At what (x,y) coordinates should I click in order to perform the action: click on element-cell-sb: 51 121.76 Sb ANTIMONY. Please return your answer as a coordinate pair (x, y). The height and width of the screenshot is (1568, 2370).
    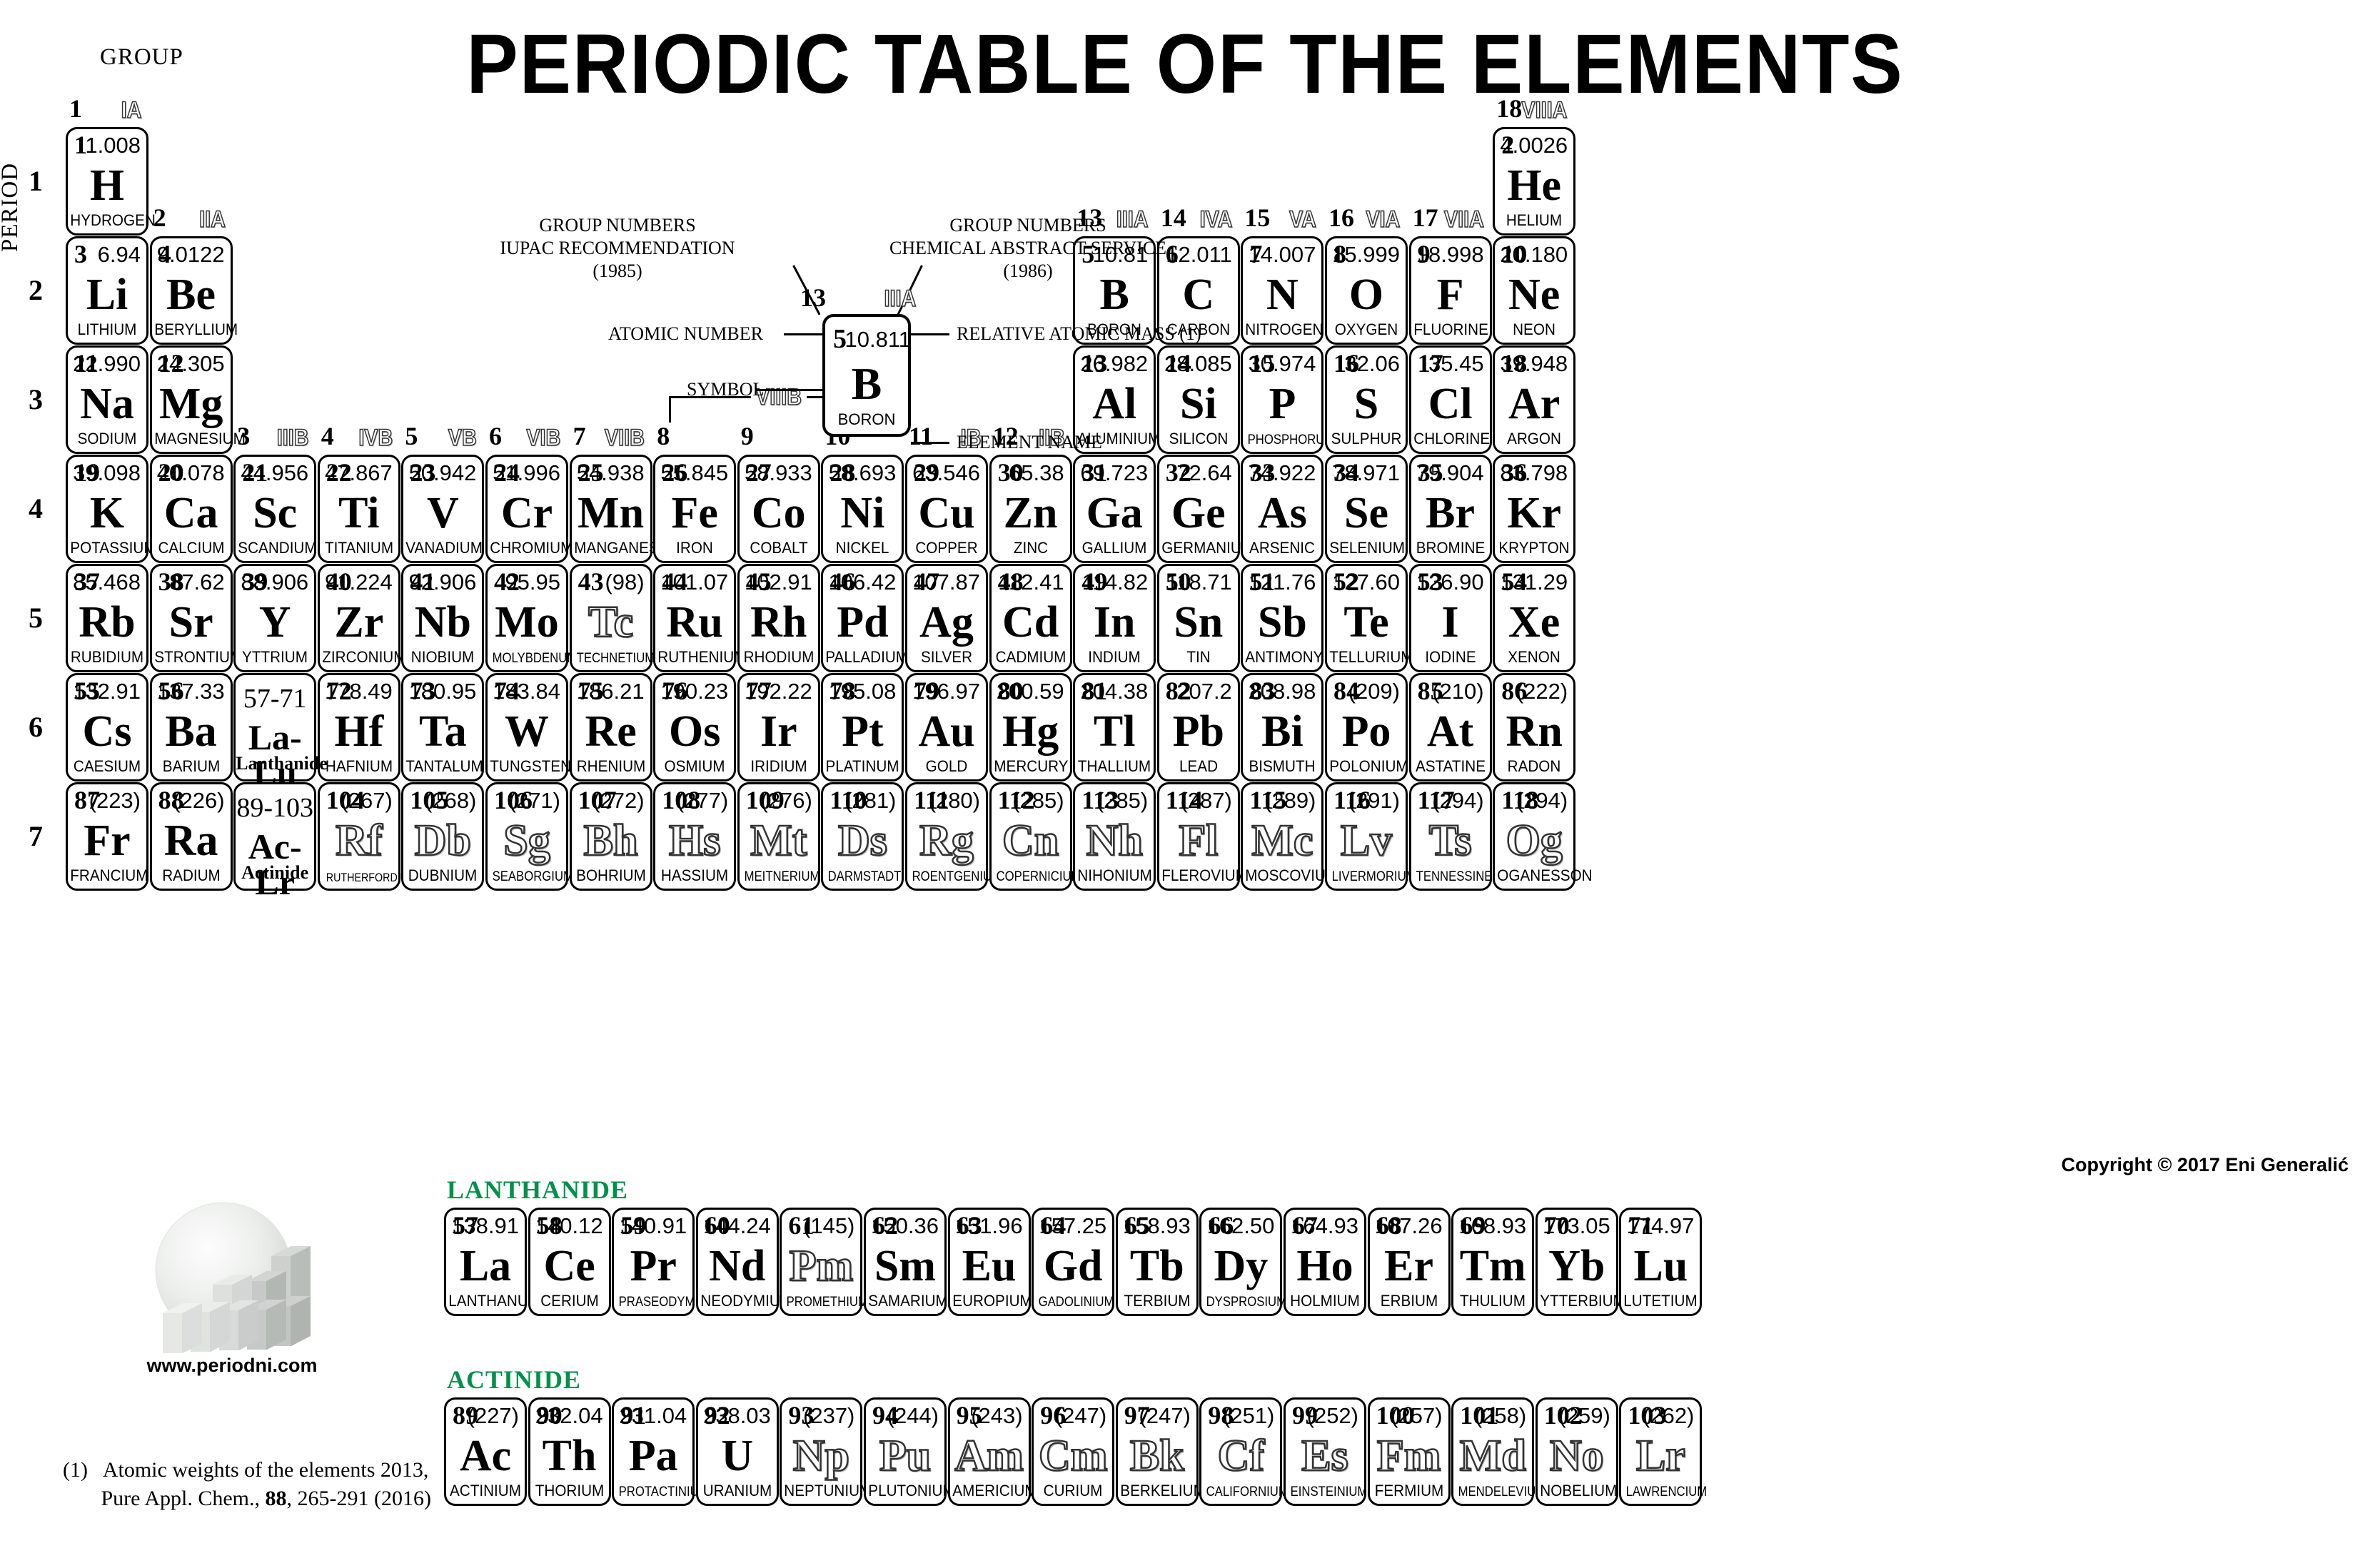
    Looking at the image, I should click on (1282, 618).